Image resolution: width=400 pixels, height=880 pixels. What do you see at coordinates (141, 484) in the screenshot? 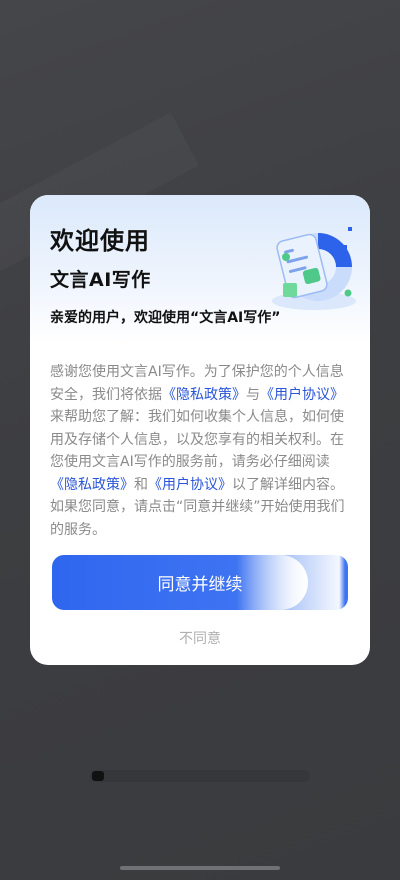
I see `notice-part: 和` at bounding box center [141, 484].